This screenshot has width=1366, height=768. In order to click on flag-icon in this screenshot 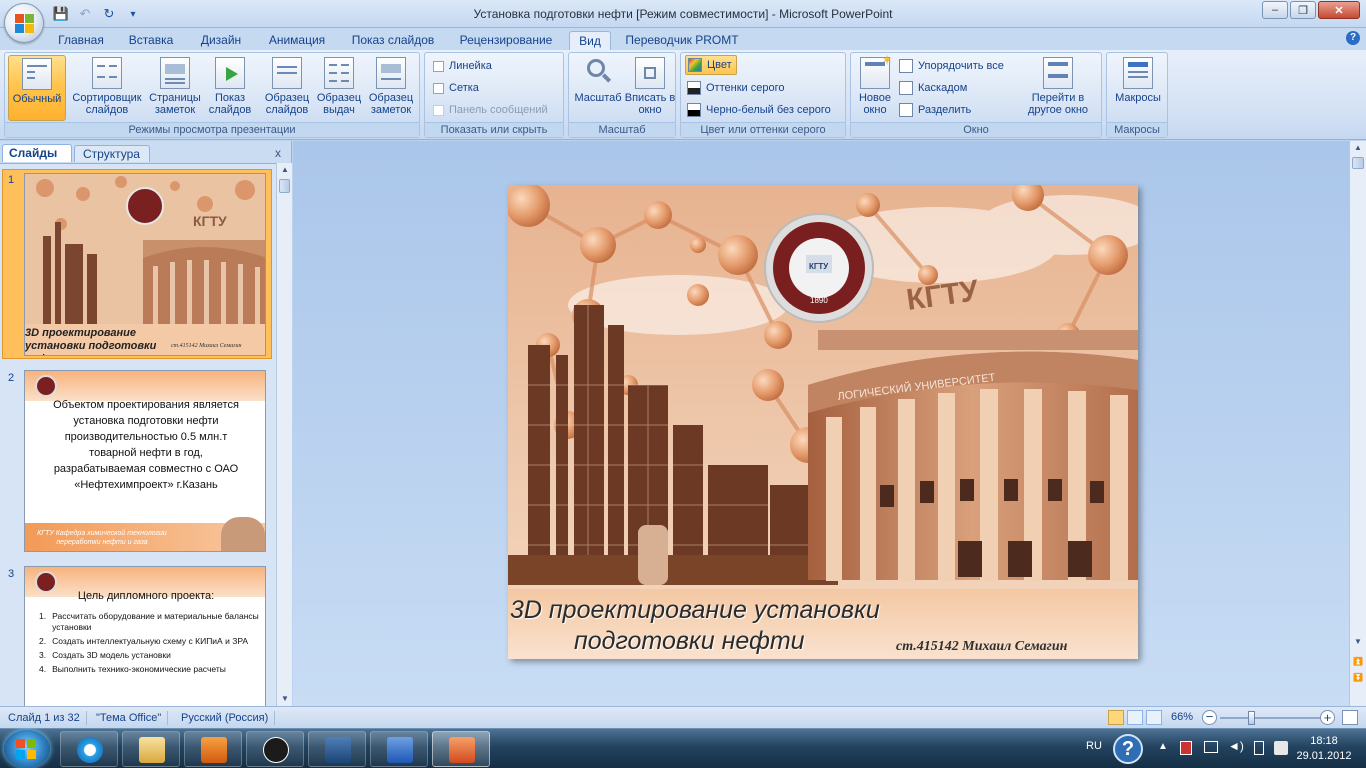, I will do `click(1281, 748)`.